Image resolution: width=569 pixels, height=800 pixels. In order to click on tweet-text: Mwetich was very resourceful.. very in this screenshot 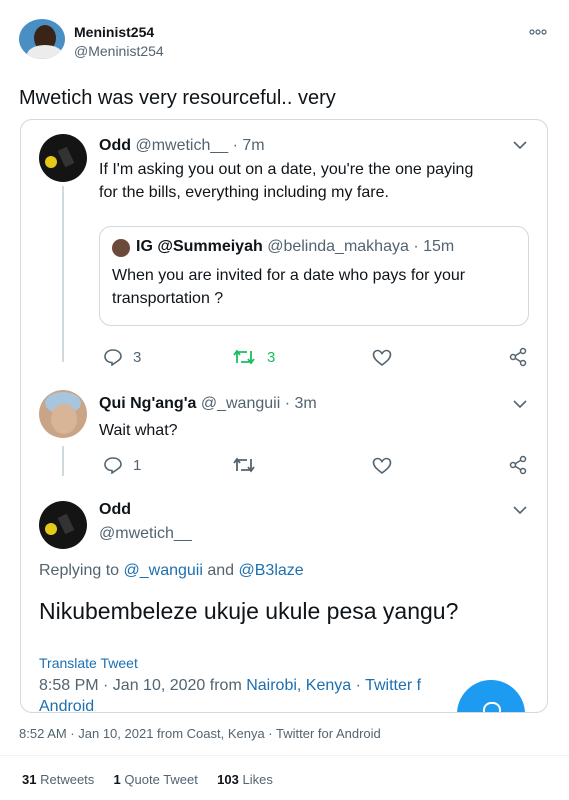, I will do `click(177, 98)`.